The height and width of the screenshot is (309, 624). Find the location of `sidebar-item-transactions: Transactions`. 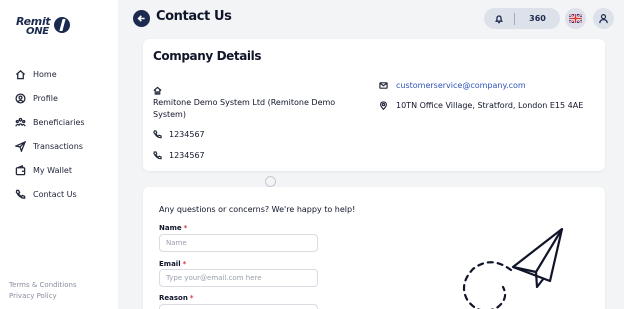

sidebar-item-transactions: Transactions is located at coordinates (49, 146).